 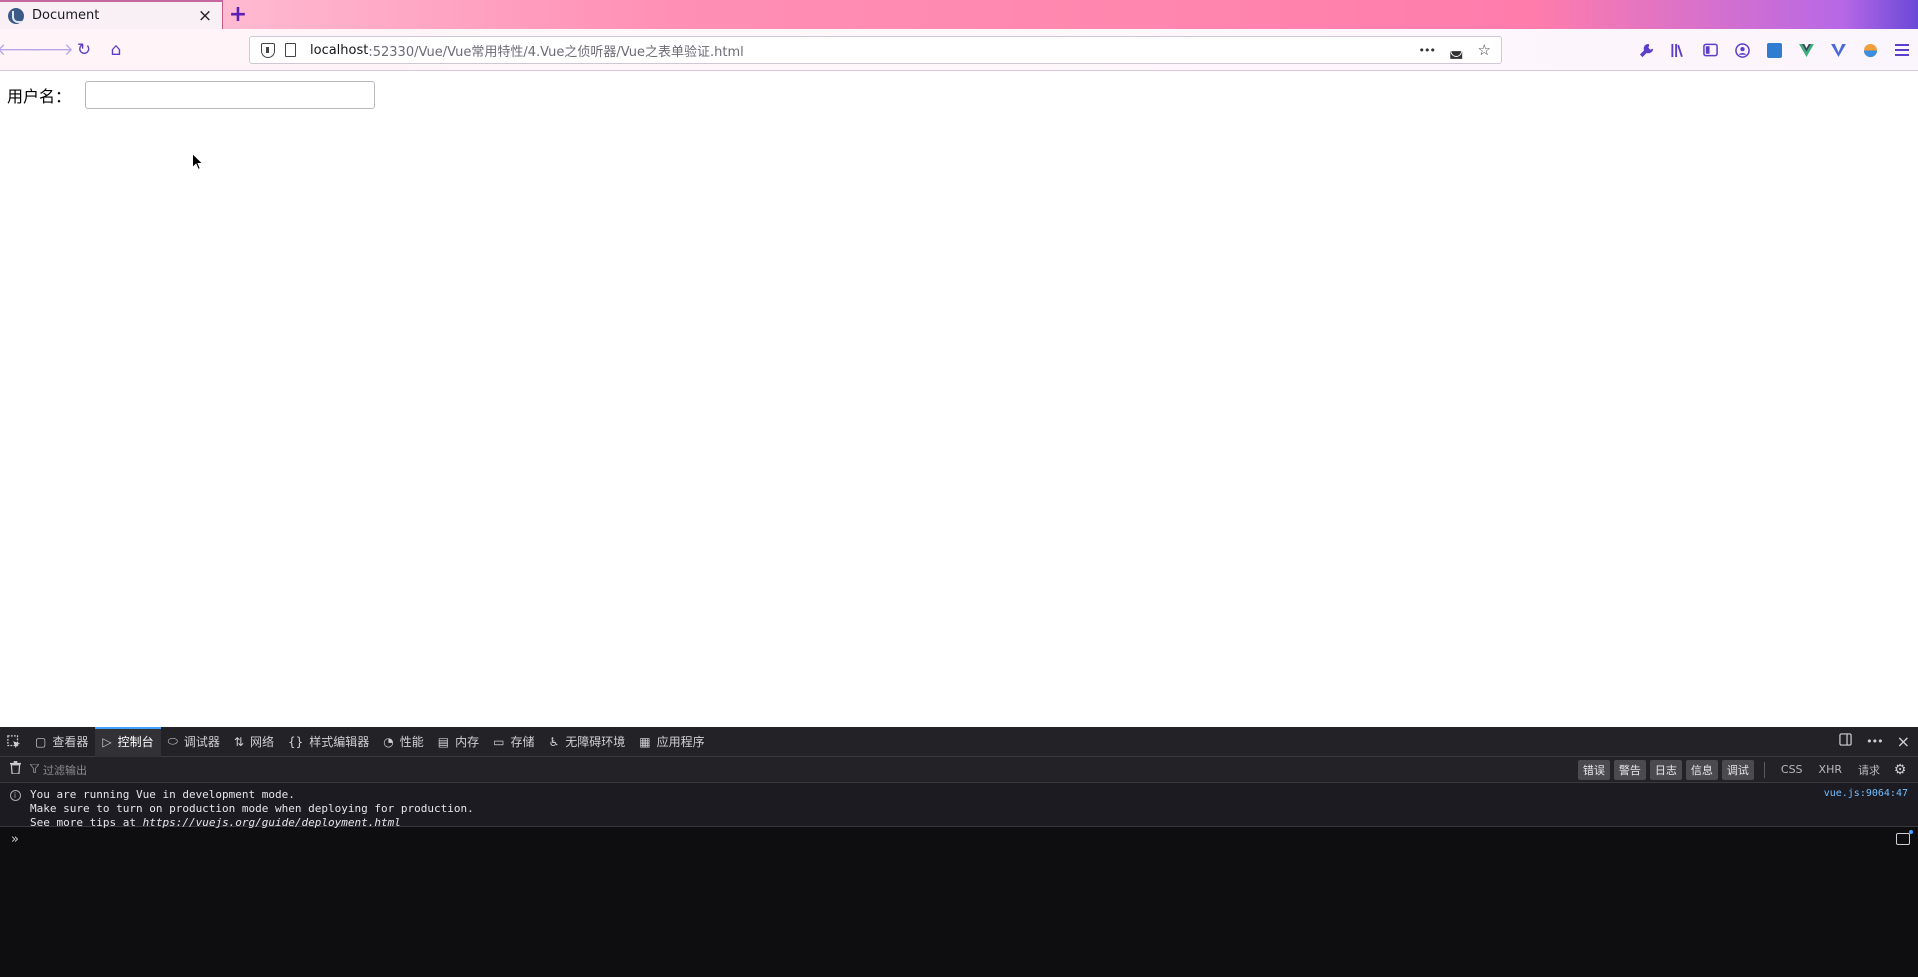 I want to click on firefox-favicon-icon, so click(x=16, y=15).